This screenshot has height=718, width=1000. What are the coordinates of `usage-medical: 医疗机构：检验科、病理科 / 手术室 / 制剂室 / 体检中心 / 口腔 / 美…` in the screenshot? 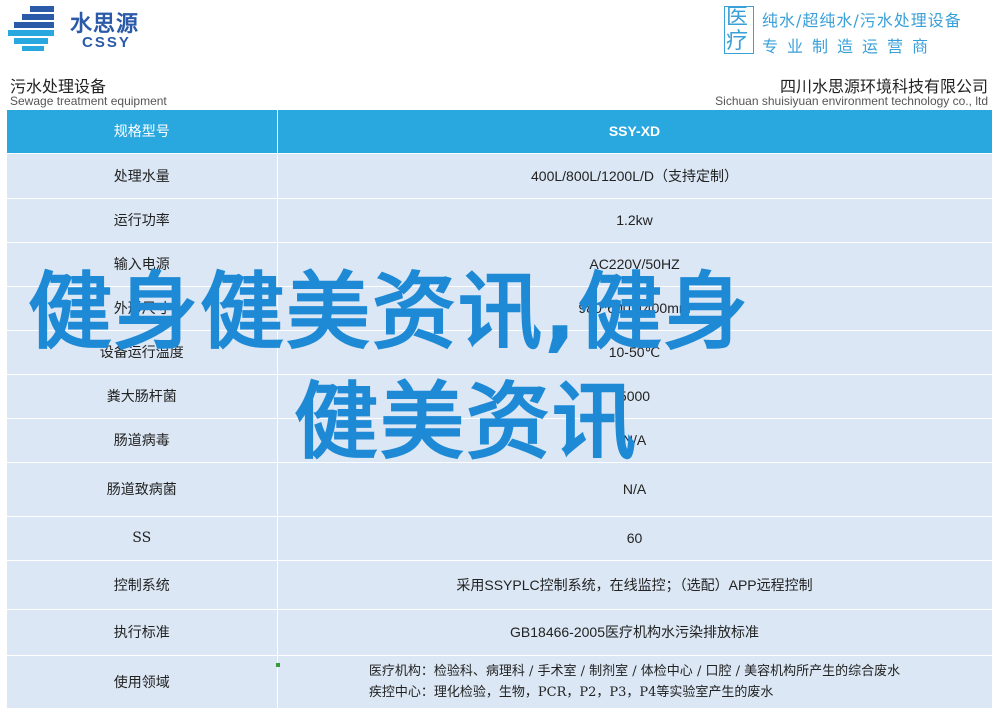 It's located at (634, 671).